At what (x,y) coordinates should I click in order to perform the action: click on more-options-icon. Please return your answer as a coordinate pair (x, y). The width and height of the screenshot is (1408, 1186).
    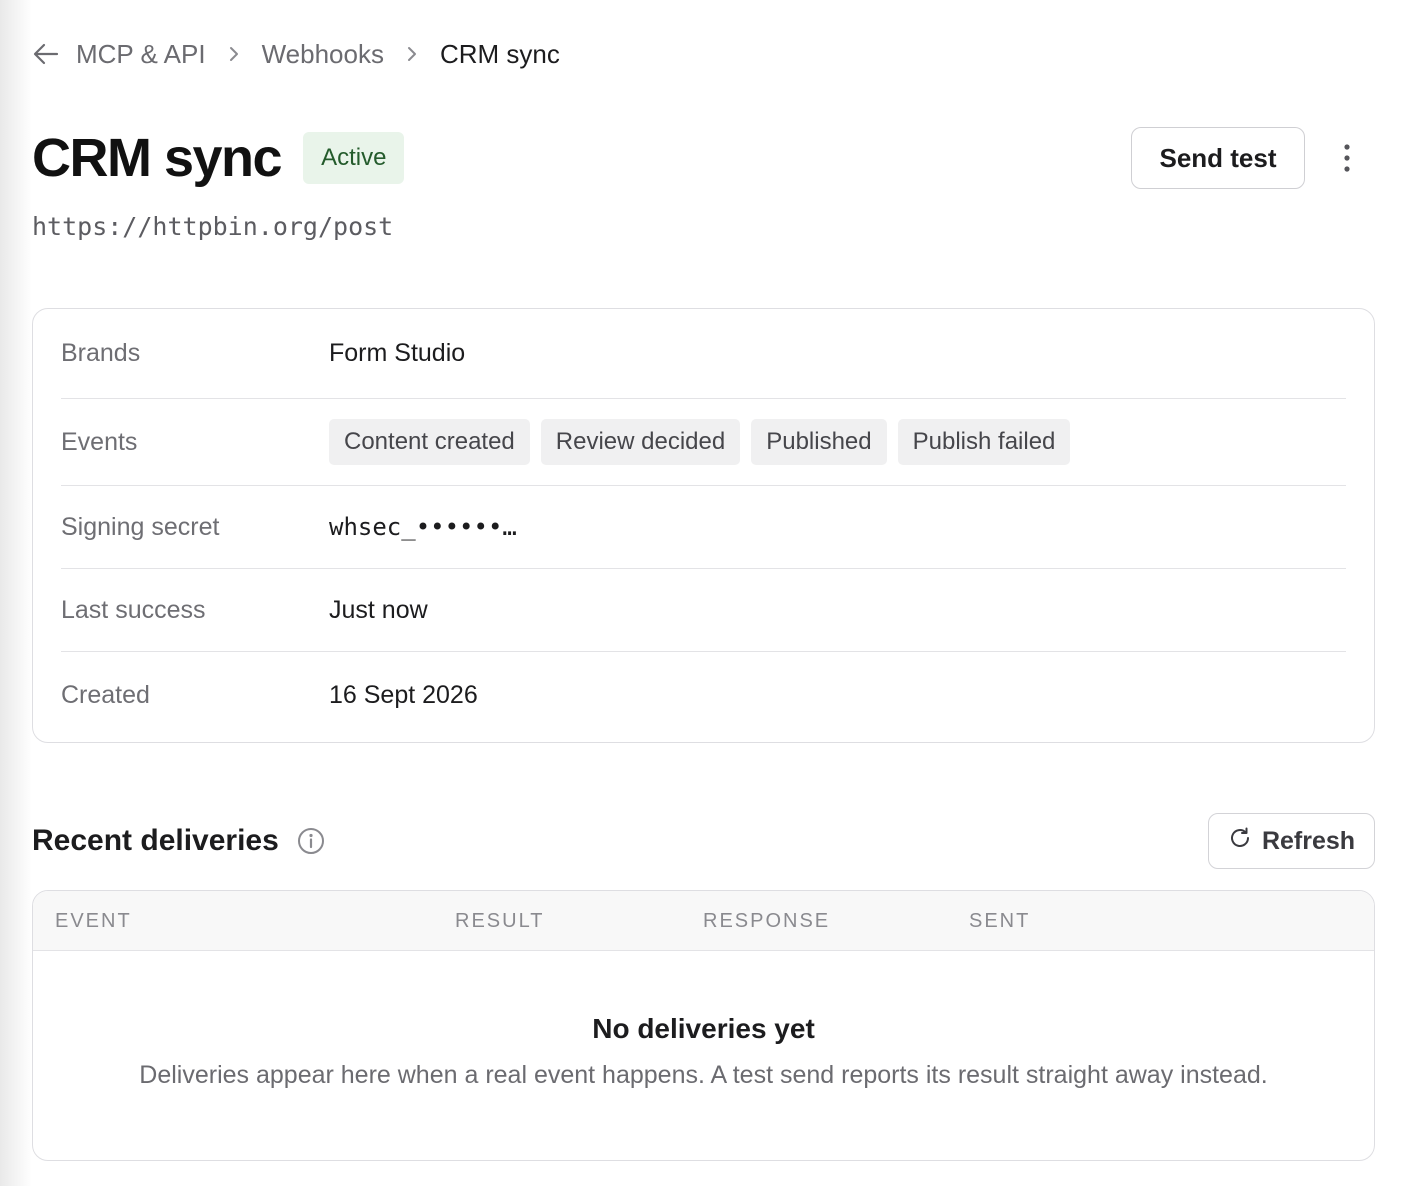
    Looking at the image, I should click on (1347, 158).